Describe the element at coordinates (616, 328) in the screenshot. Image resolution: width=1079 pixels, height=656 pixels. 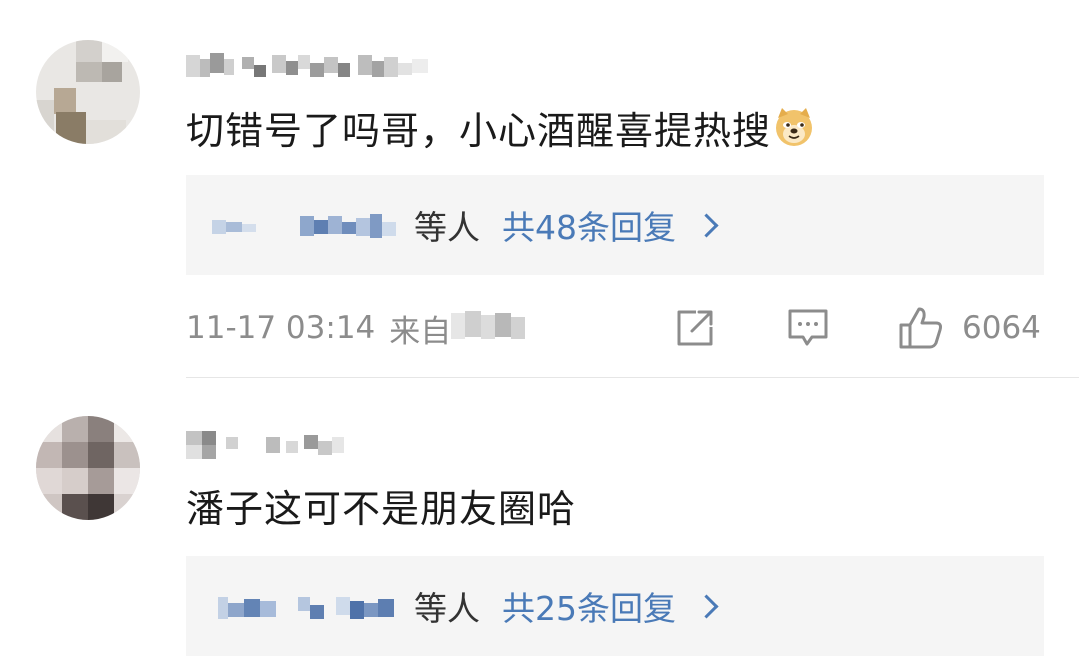
I see `comment-meta: 11-17 03:14 来自 6064` at that location.